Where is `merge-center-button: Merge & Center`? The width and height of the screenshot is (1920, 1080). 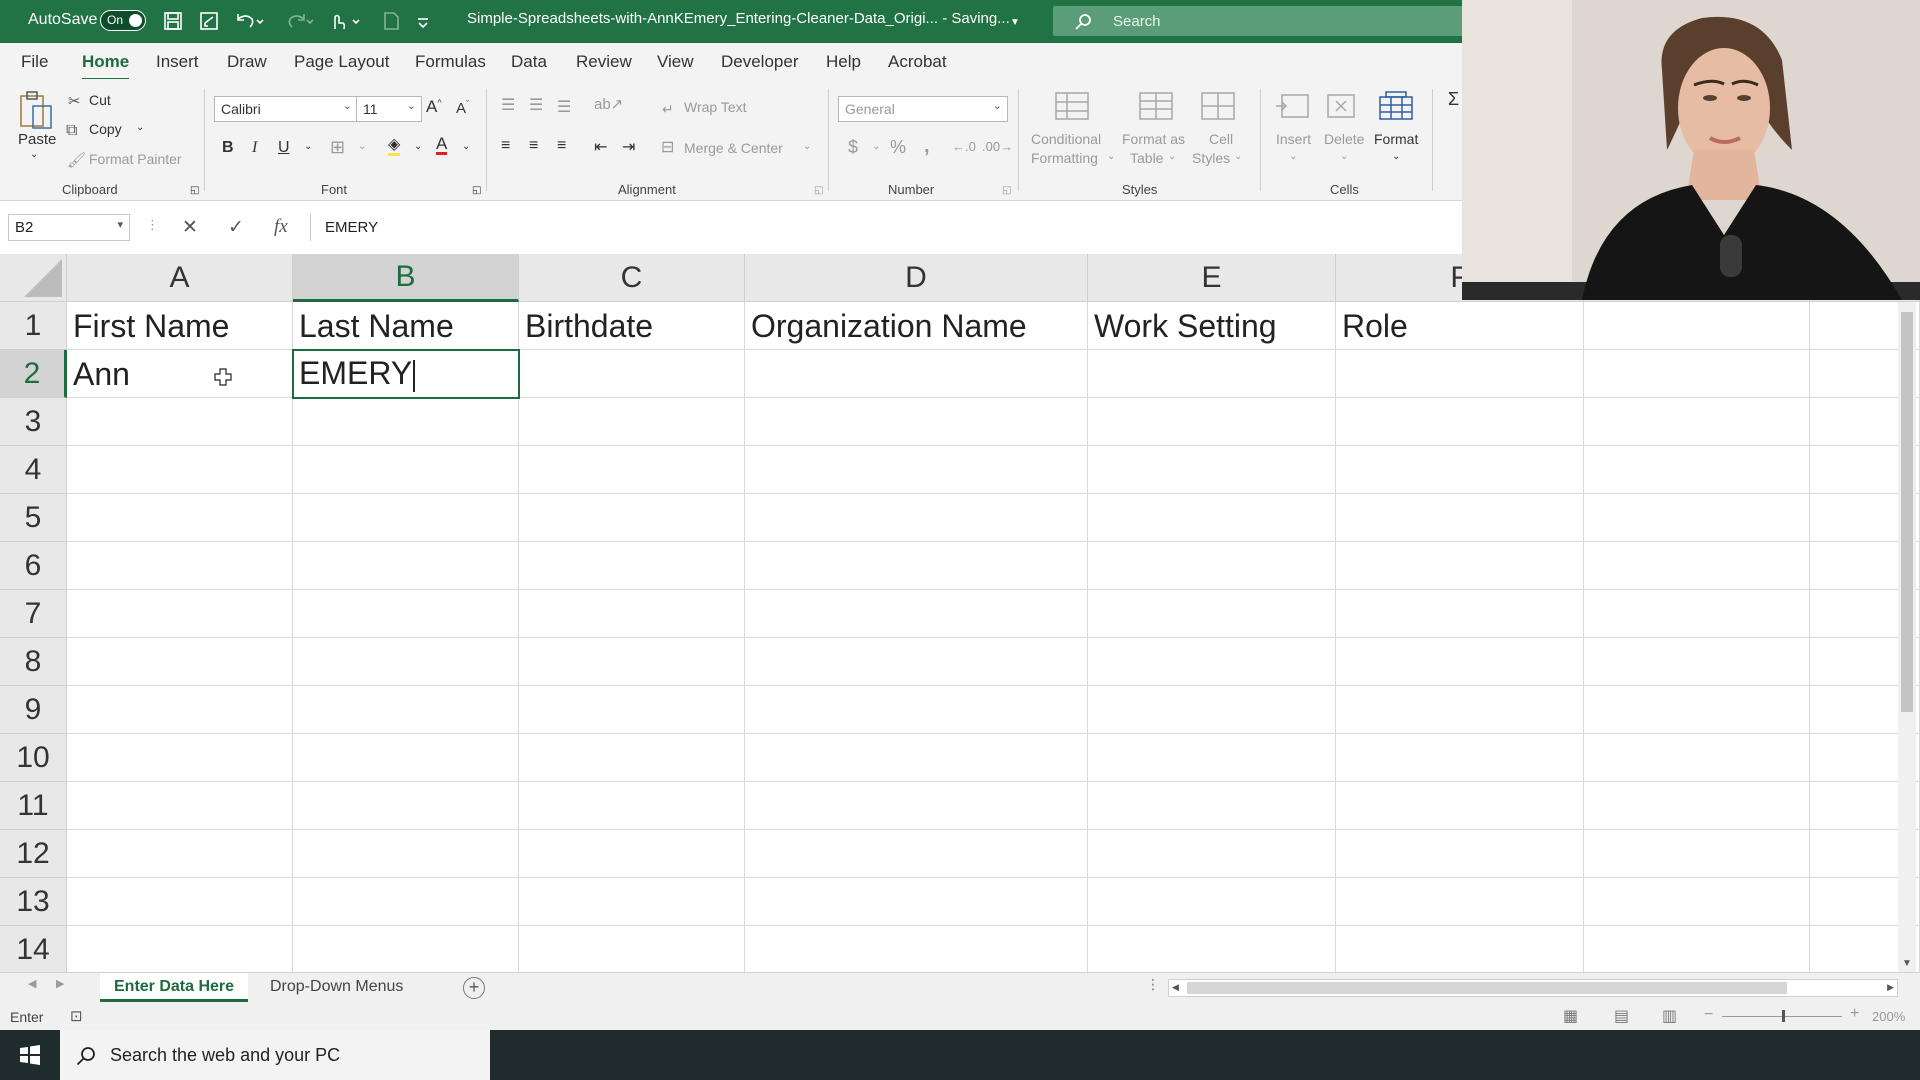
merge-center-button: Merge & Center is located at coordinates (733, 148).